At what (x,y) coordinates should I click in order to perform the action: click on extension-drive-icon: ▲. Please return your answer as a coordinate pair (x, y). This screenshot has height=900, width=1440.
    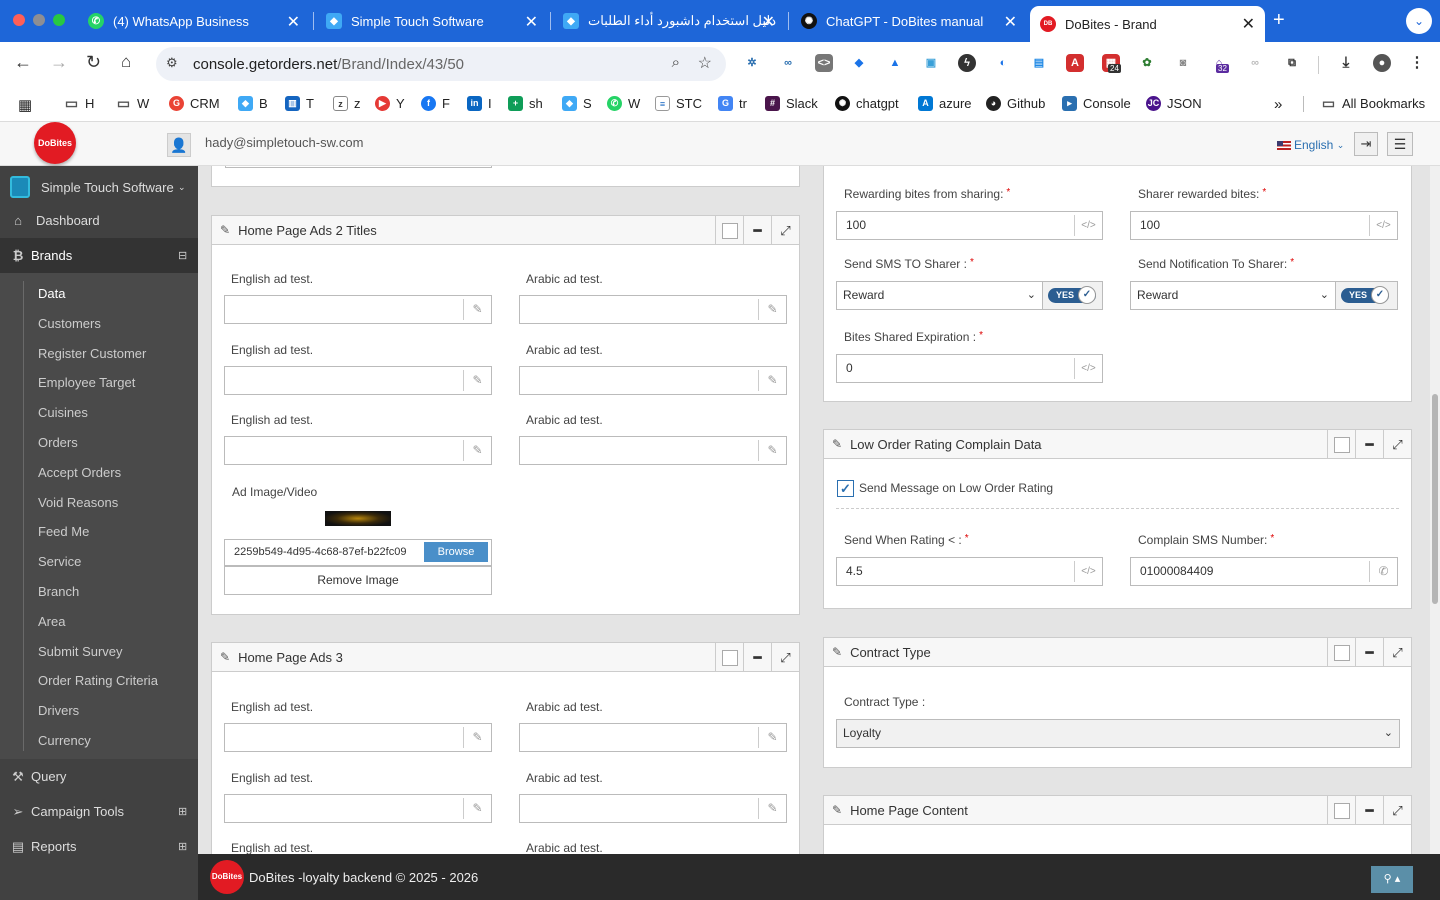
    Looking at the image, I should click on (895, 63).